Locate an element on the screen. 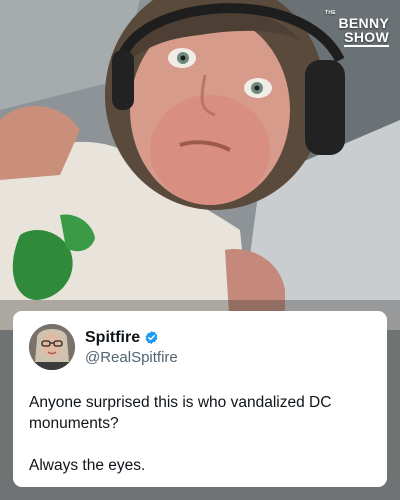  tweet-paragraph: Always the eyes. is located at coordinates (87, 465).